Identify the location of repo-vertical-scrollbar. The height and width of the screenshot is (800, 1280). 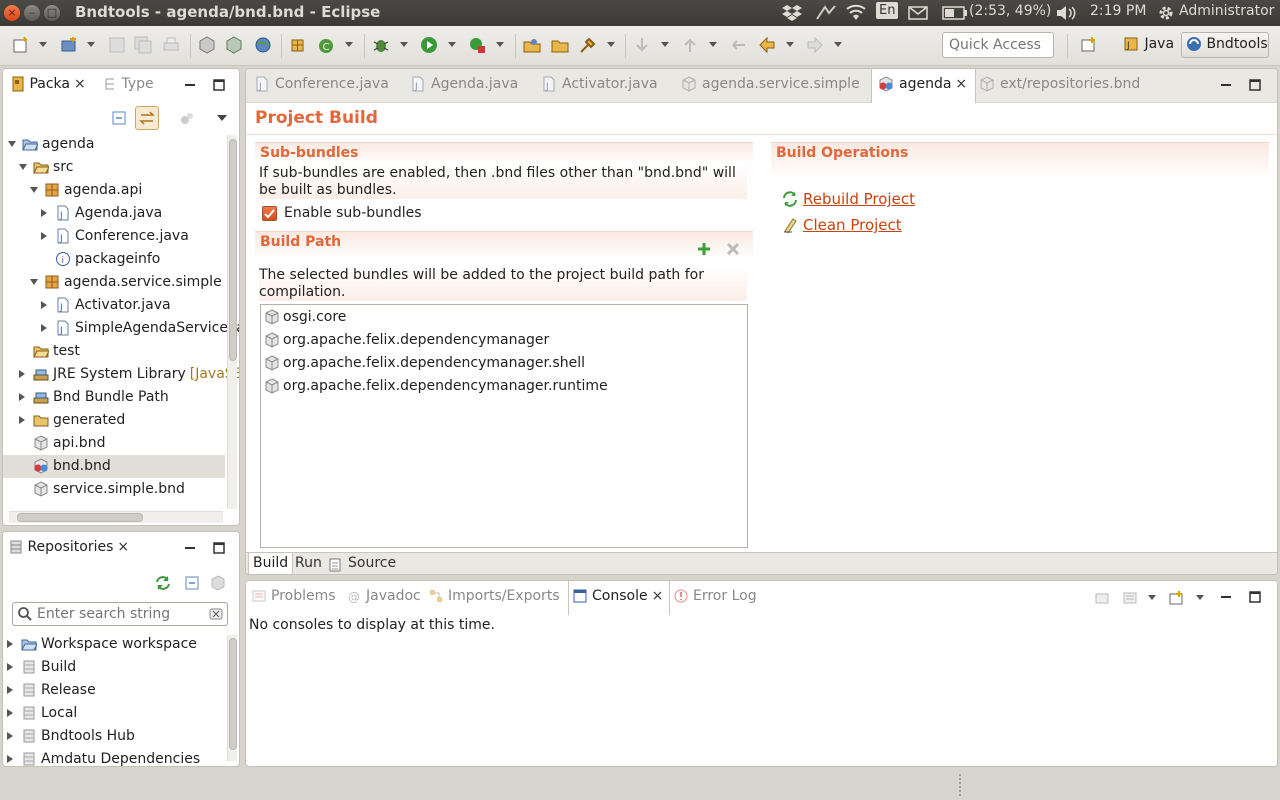
(232, 698).